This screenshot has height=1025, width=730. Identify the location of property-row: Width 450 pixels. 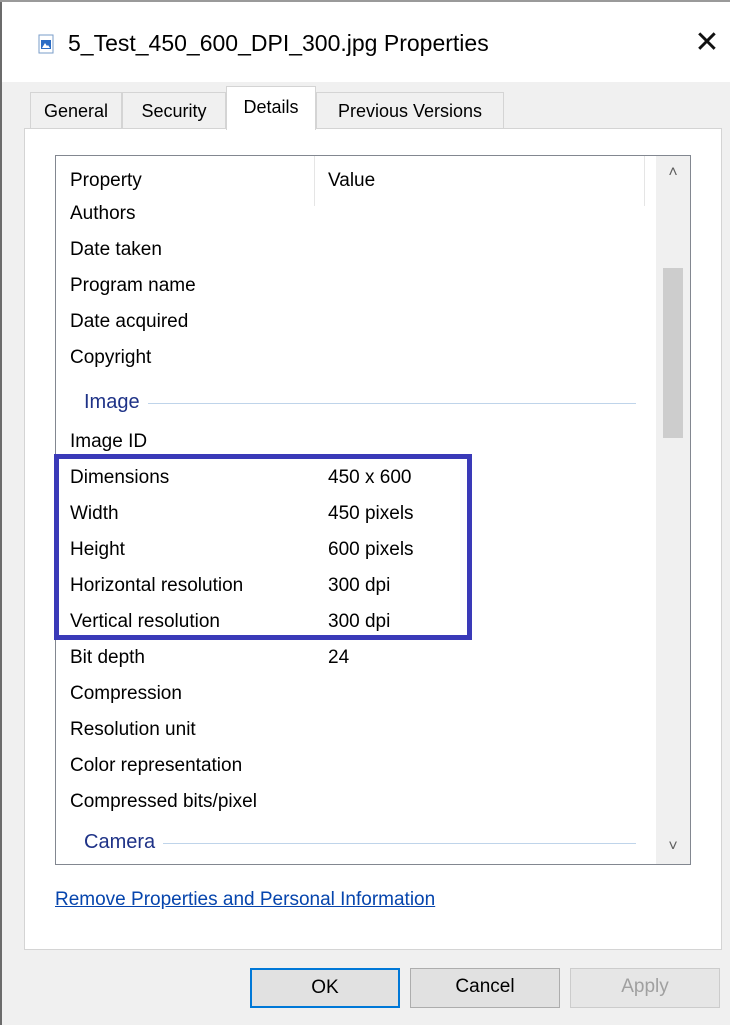
(356, 514).